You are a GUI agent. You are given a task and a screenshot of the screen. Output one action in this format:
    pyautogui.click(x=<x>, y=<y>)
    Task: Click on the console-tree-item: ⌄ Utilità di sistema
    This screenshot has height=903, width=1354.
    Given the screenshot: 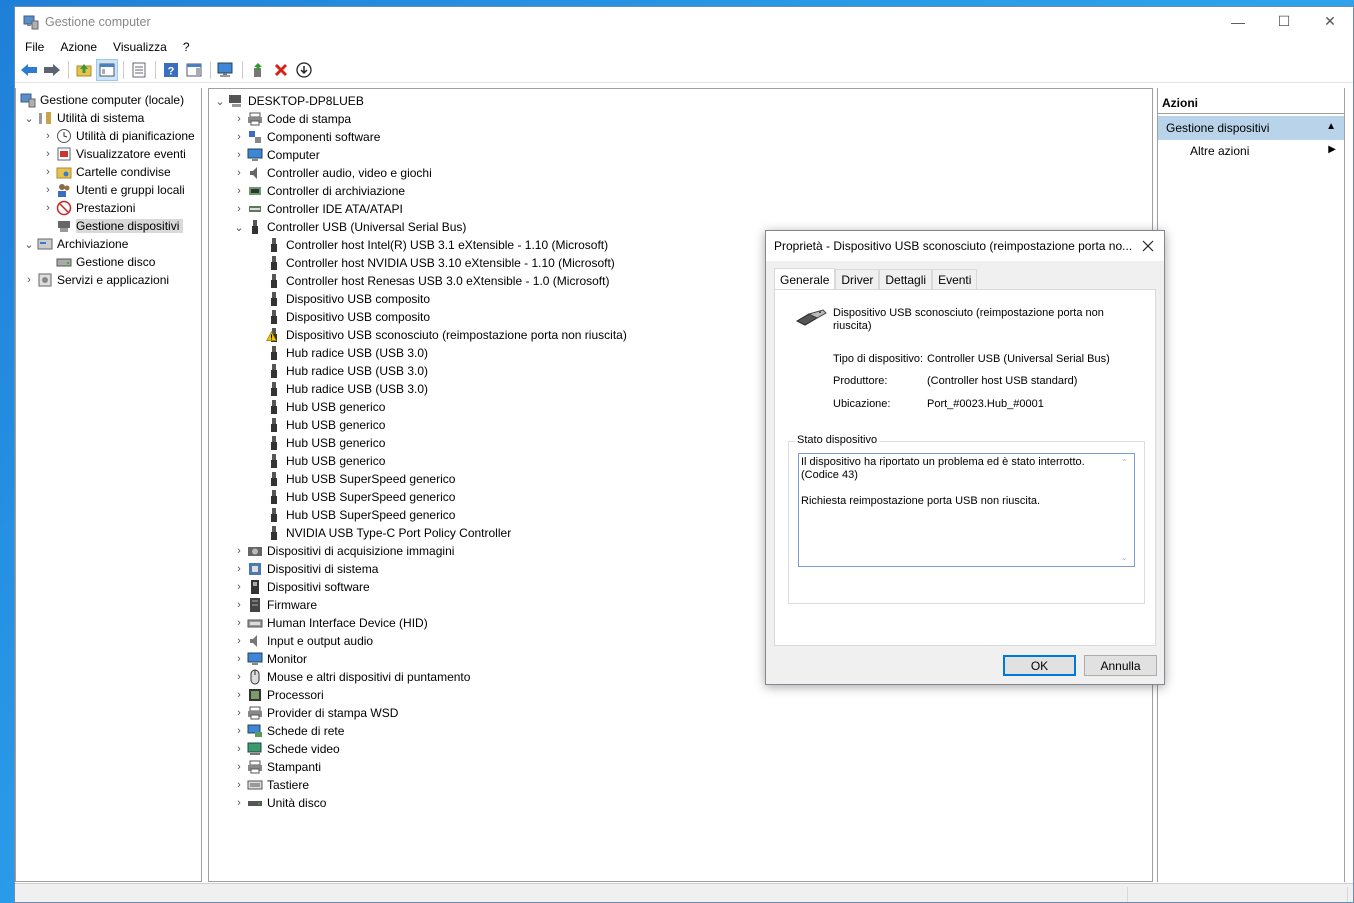 What is the action you would take?
    pyautogui.click(x=84, y=118)
    